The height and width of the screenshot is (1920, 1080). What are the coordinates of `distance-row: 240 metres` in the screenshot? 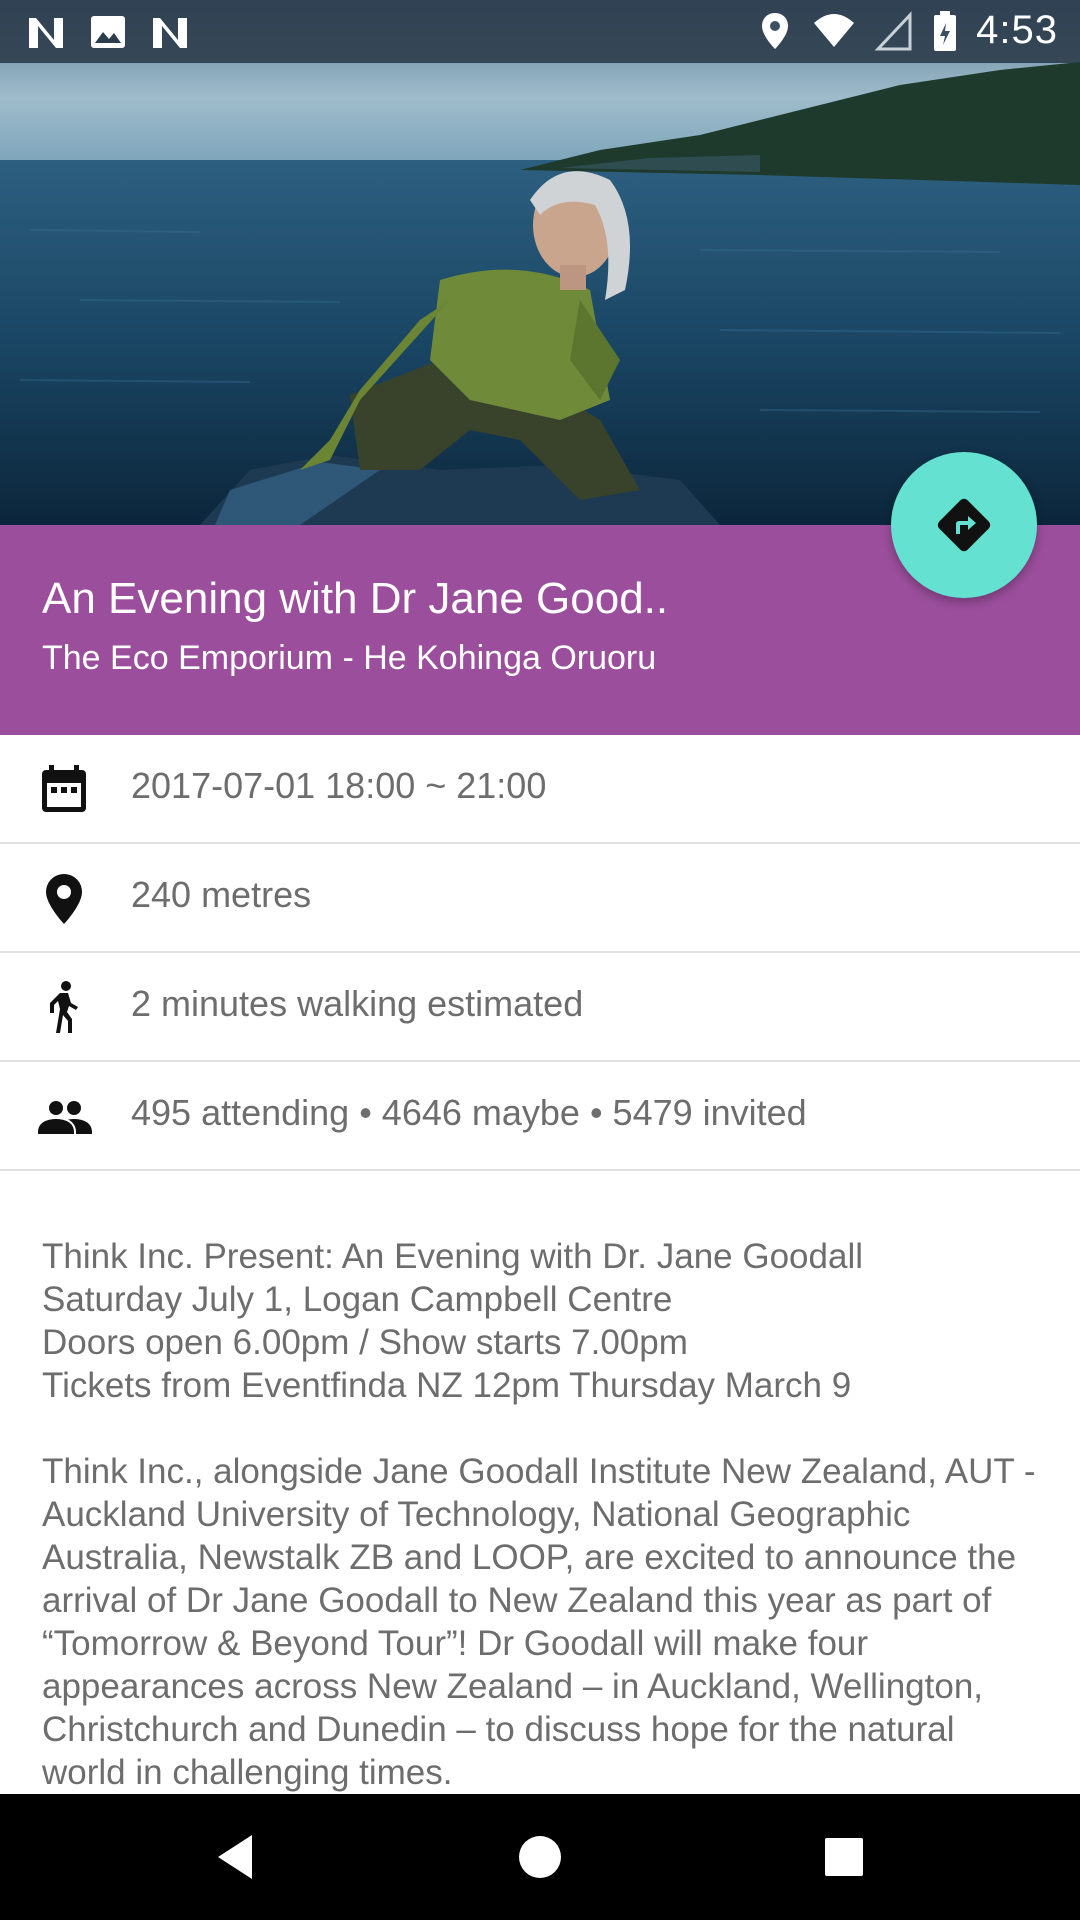 It's located at (540, 898).